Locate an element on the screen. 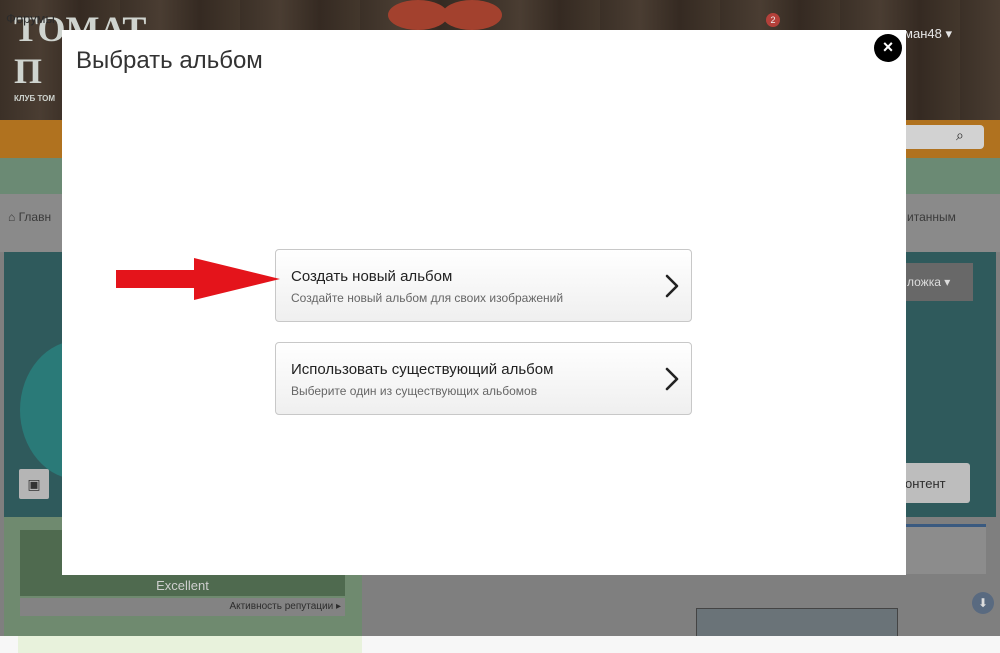 The width and height of the screenshot is (1000, 653). user-menu: ман48 ▾ is located at coordinates (928, 34).